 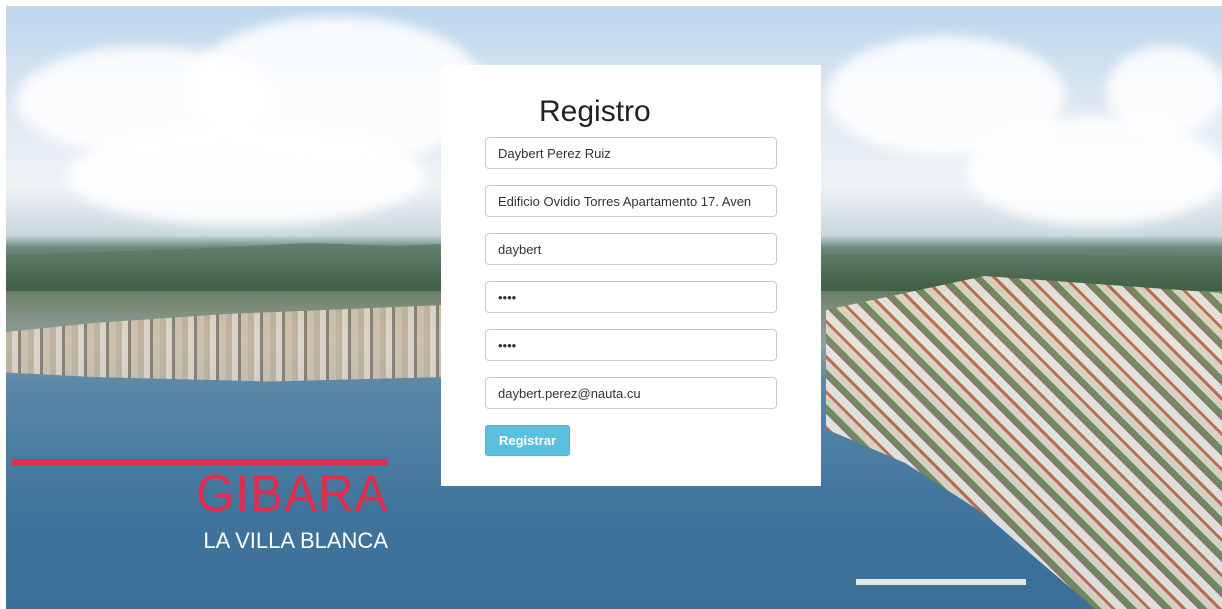 I want to click on logo-subtitle: LA VILLA BLANCA, so click(x=295, y=540).